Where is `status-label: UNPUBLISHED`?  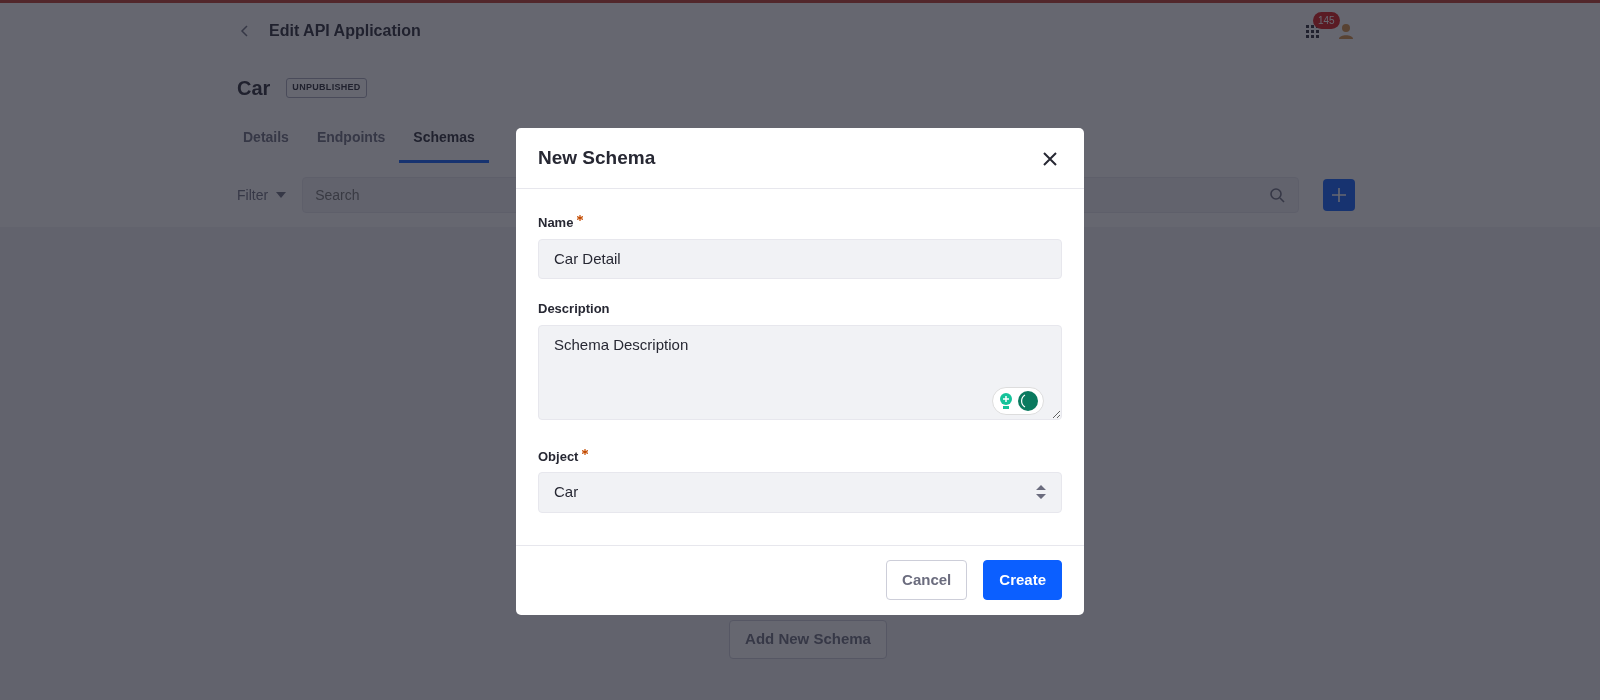 status-label: UNPUBLISHED is located at coordinates (326, 88).